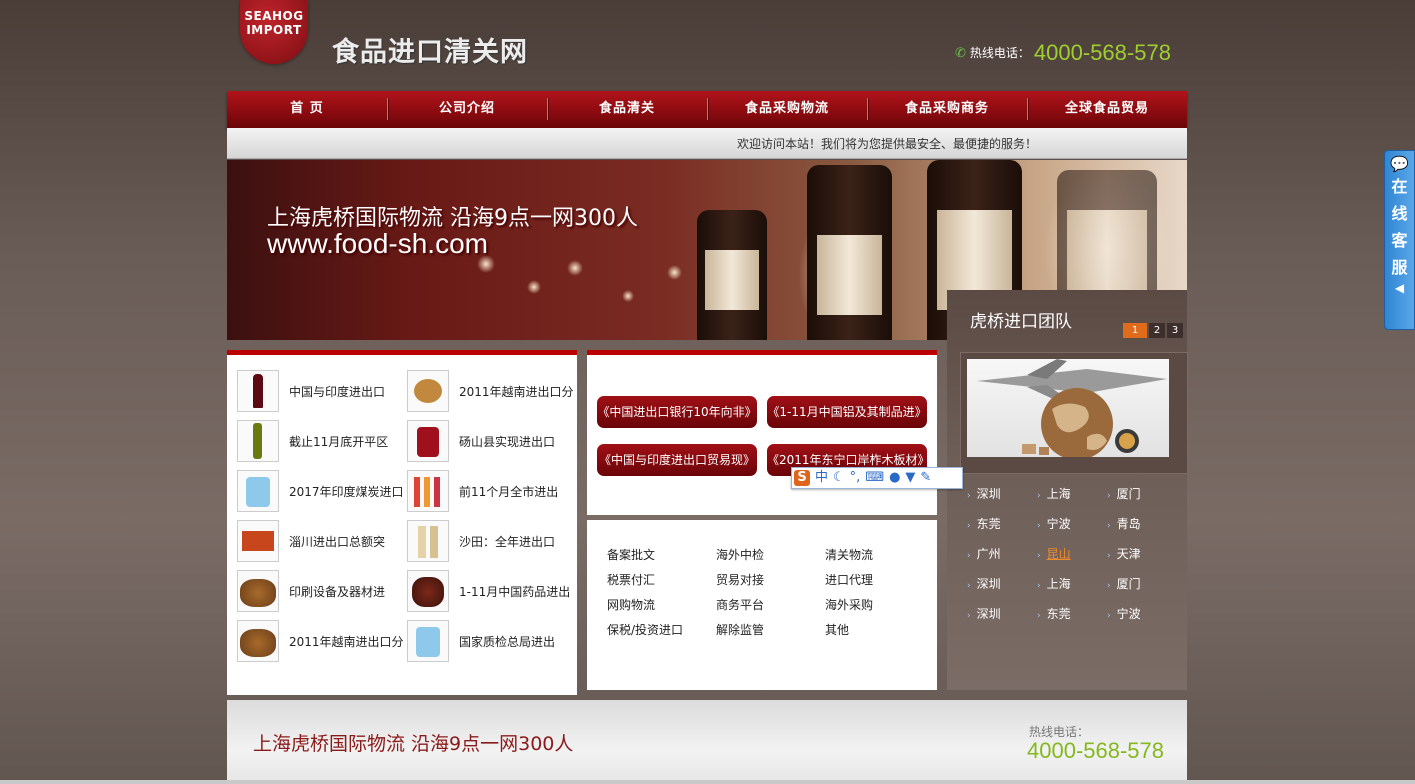  What do you see at coordinates (1399, 288) in the screenshot?
I see `collapse-arrow-icon: ◀` at bounding box center [1399, 288].